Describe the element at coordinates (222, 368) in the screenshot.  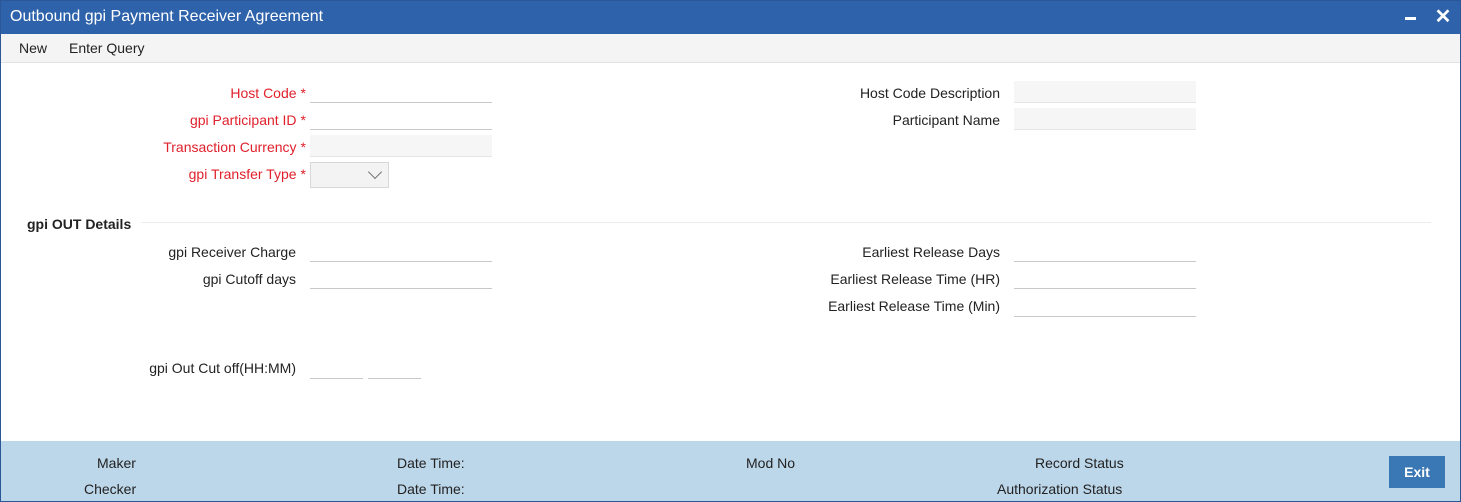
I see `gpi-out-cut-off-label: gpi Out Cut off(HH:MM)` at that location.